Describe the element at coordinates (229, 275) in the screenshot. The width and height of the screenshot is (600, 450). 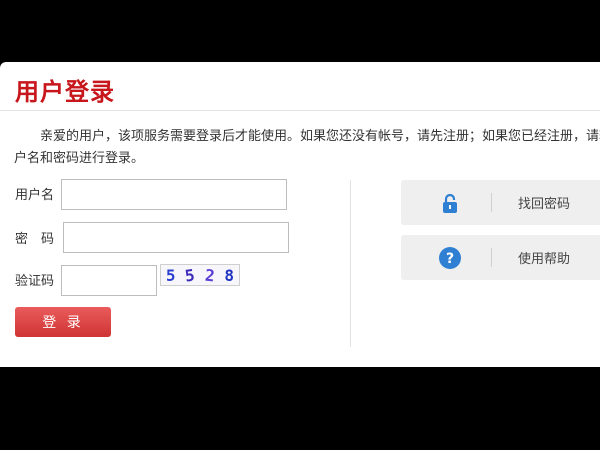
I see `captcha-digit: 8` at that location.